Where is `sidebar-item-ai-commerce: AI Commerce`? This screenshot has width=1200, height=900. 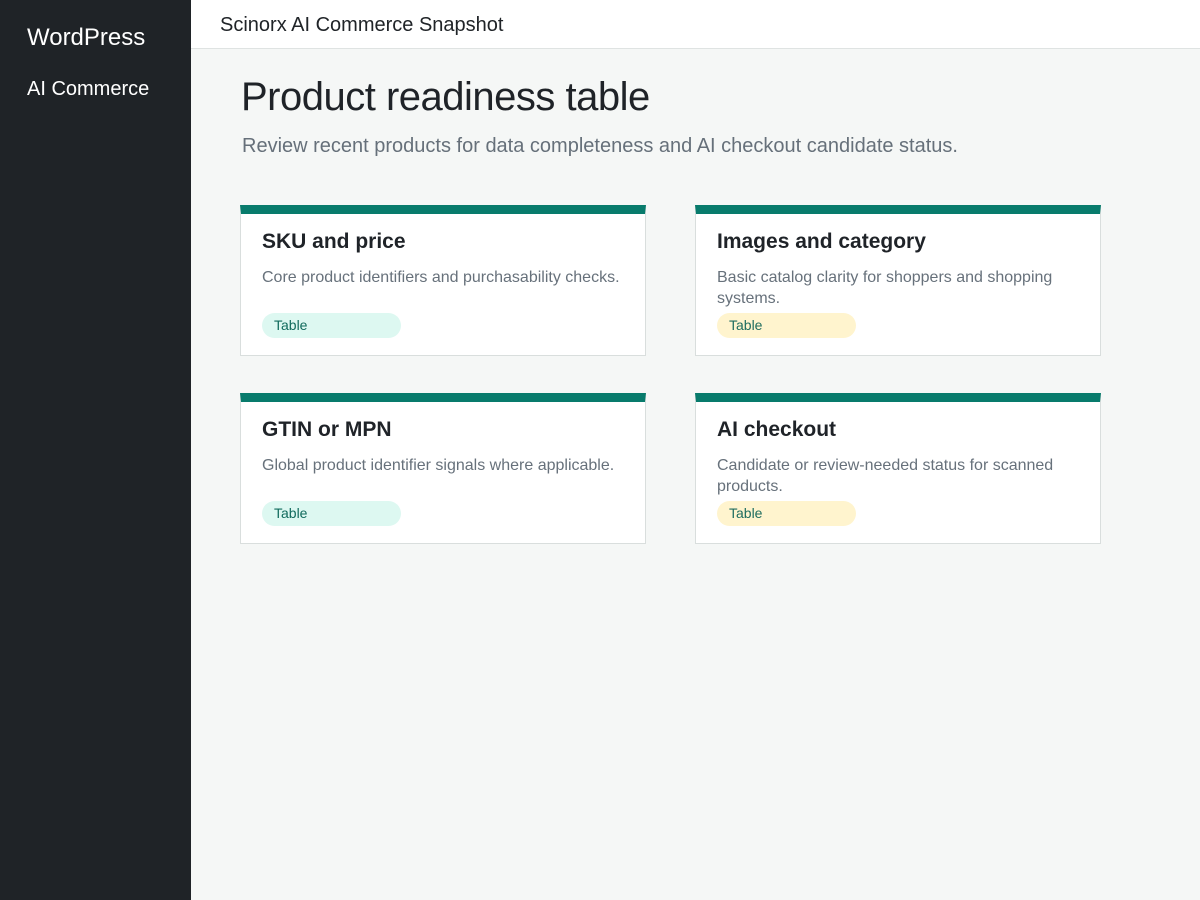
sidebar-item-ai-commerce: AI Commerce is located at coordinates (88, 89).